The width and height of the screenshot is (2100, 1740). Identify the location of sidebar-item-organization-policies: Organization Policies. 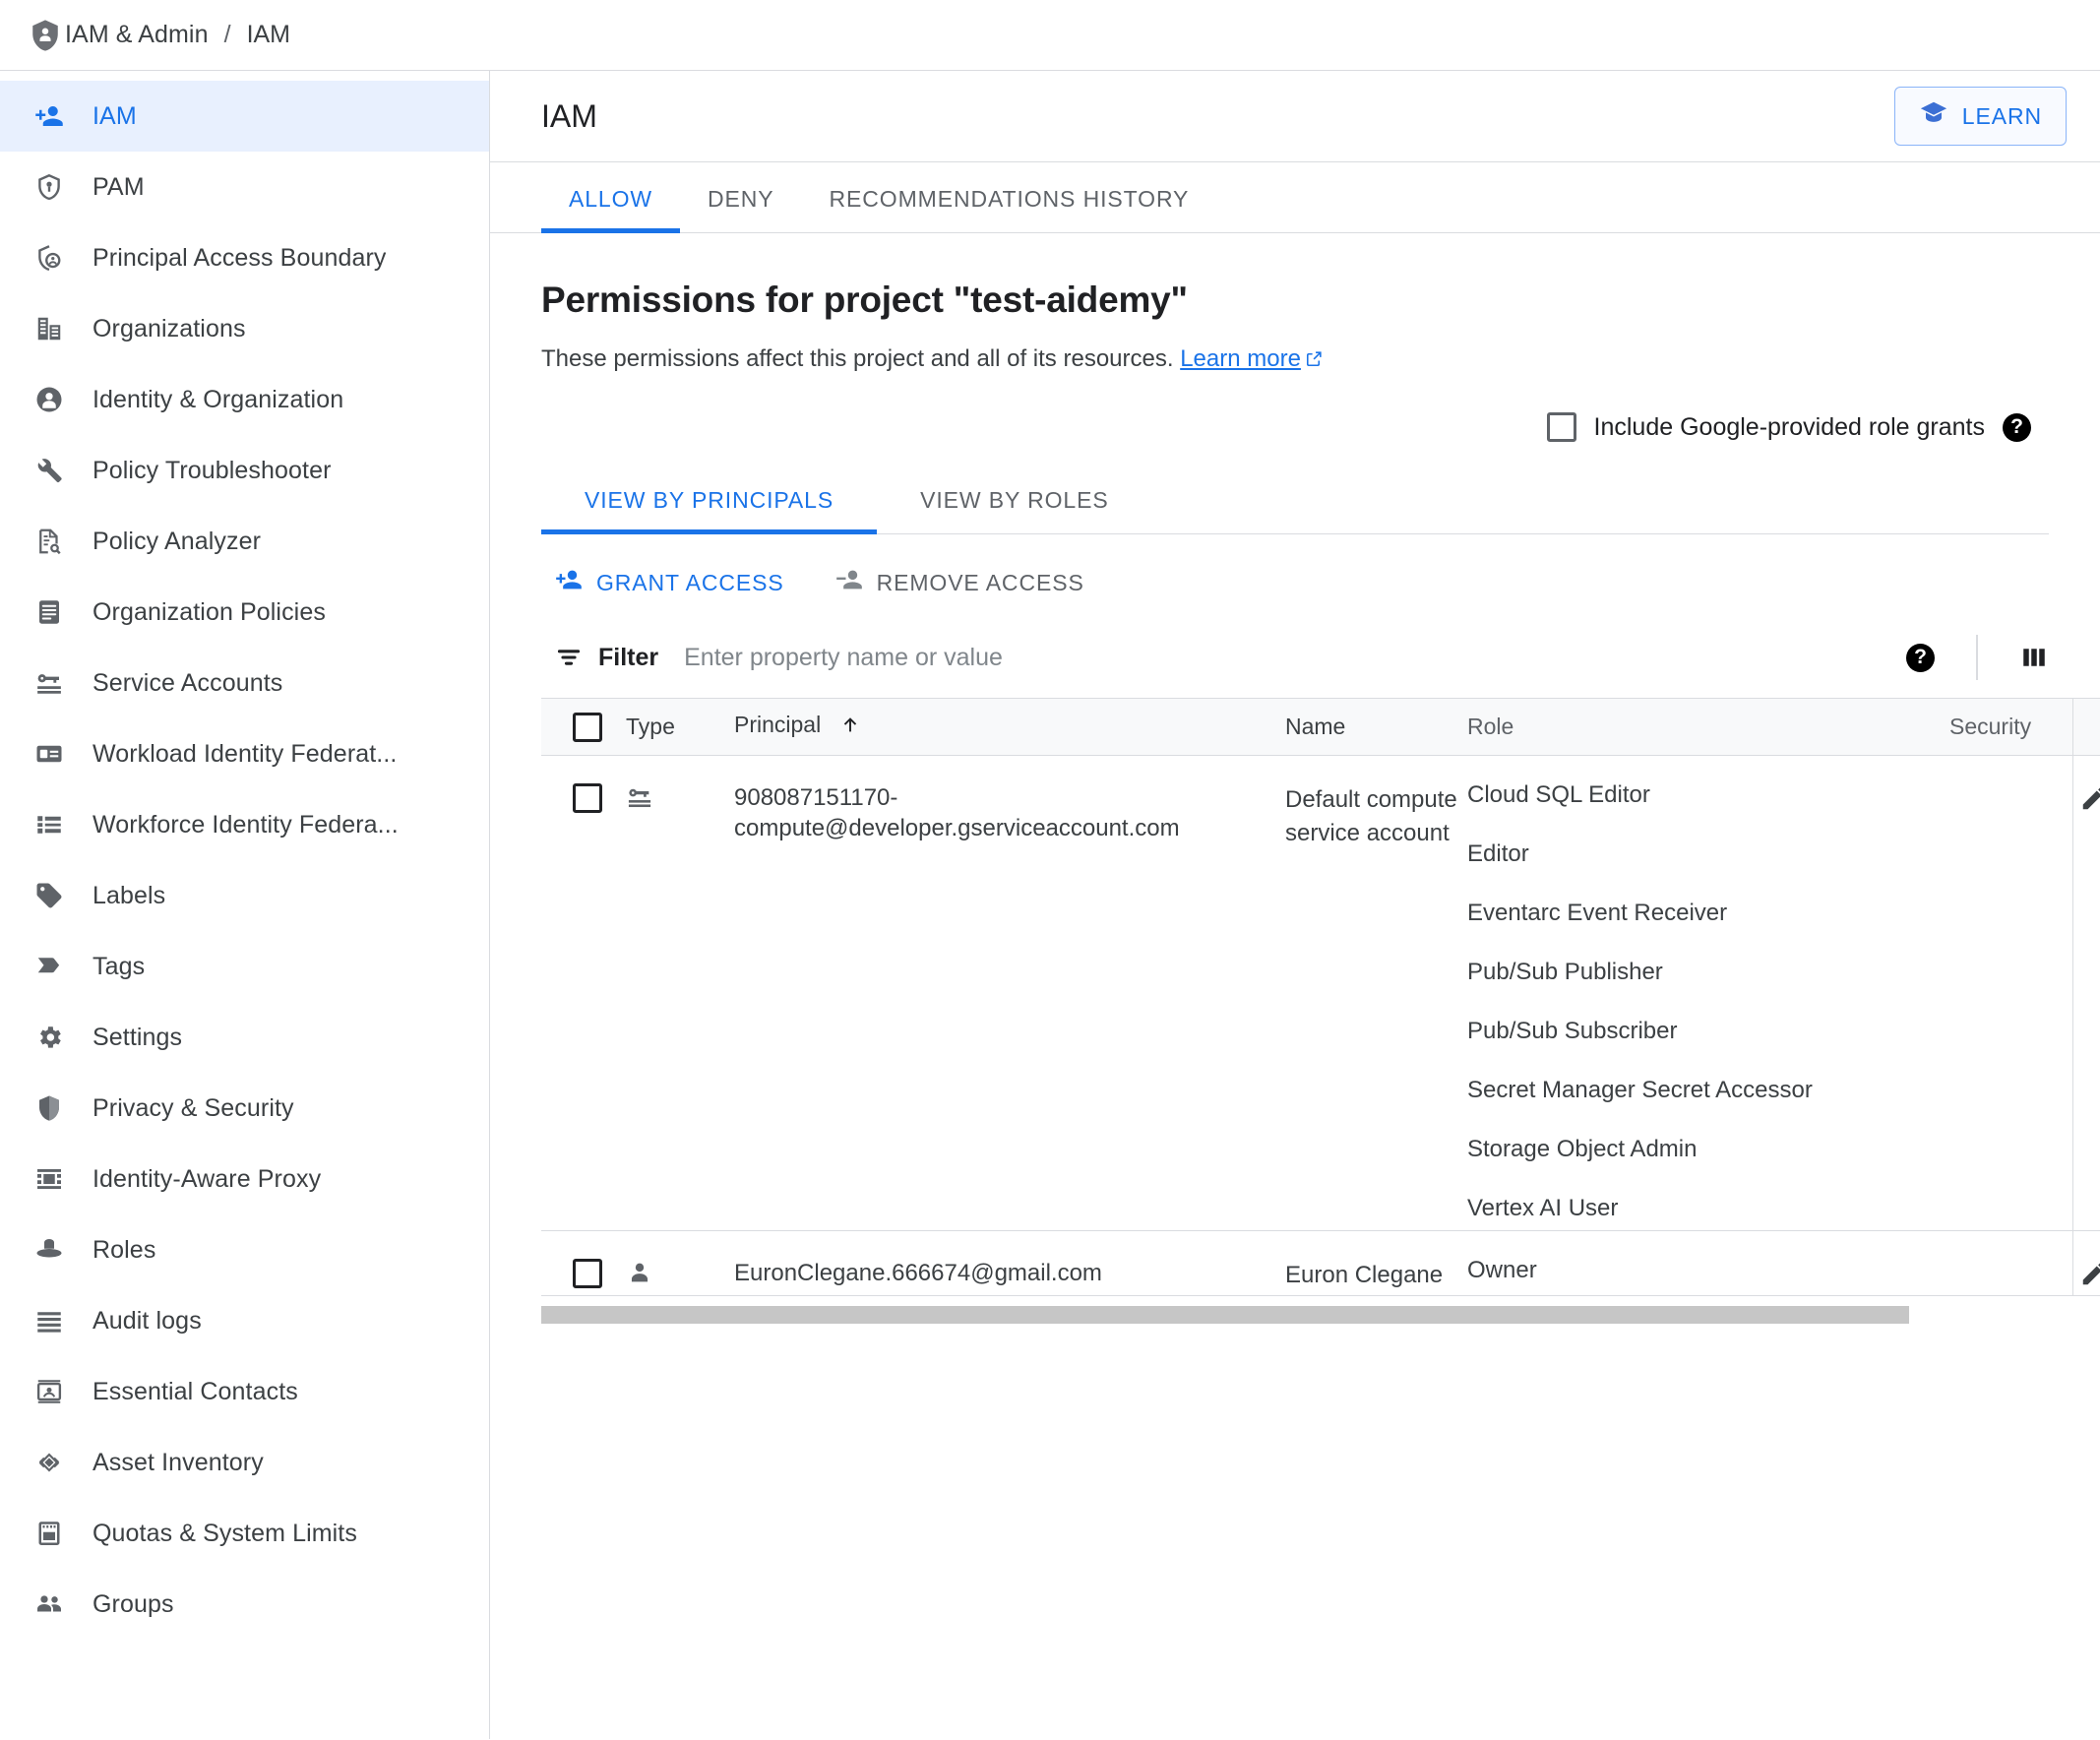
(244, 612).